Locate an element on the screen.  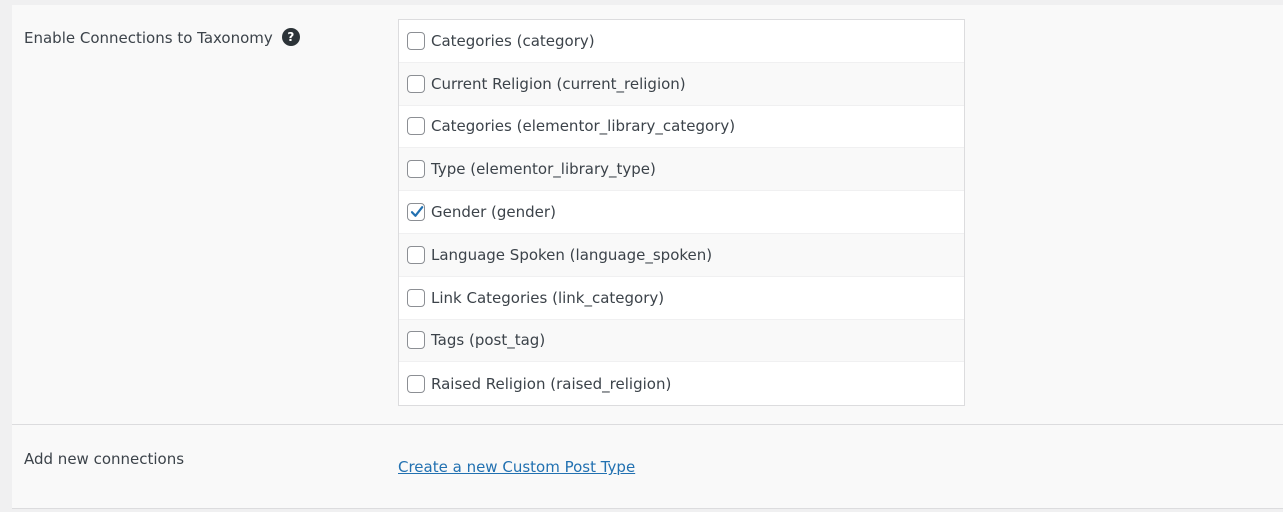
taxonomy-item-link-category: Link Categories (link_category) is located at coordinates (681, 298).